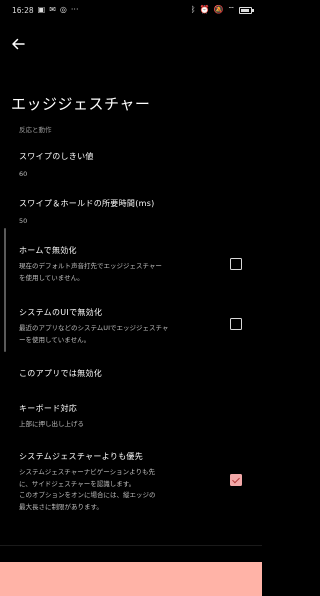 The image size is (320, 596). Describe the element at coordinates (119, 334) in the screenshot. I see `setting-description: 最近のアプリなどのシステムUIでエッジジェスチャ ーを使用していません。` at that location.